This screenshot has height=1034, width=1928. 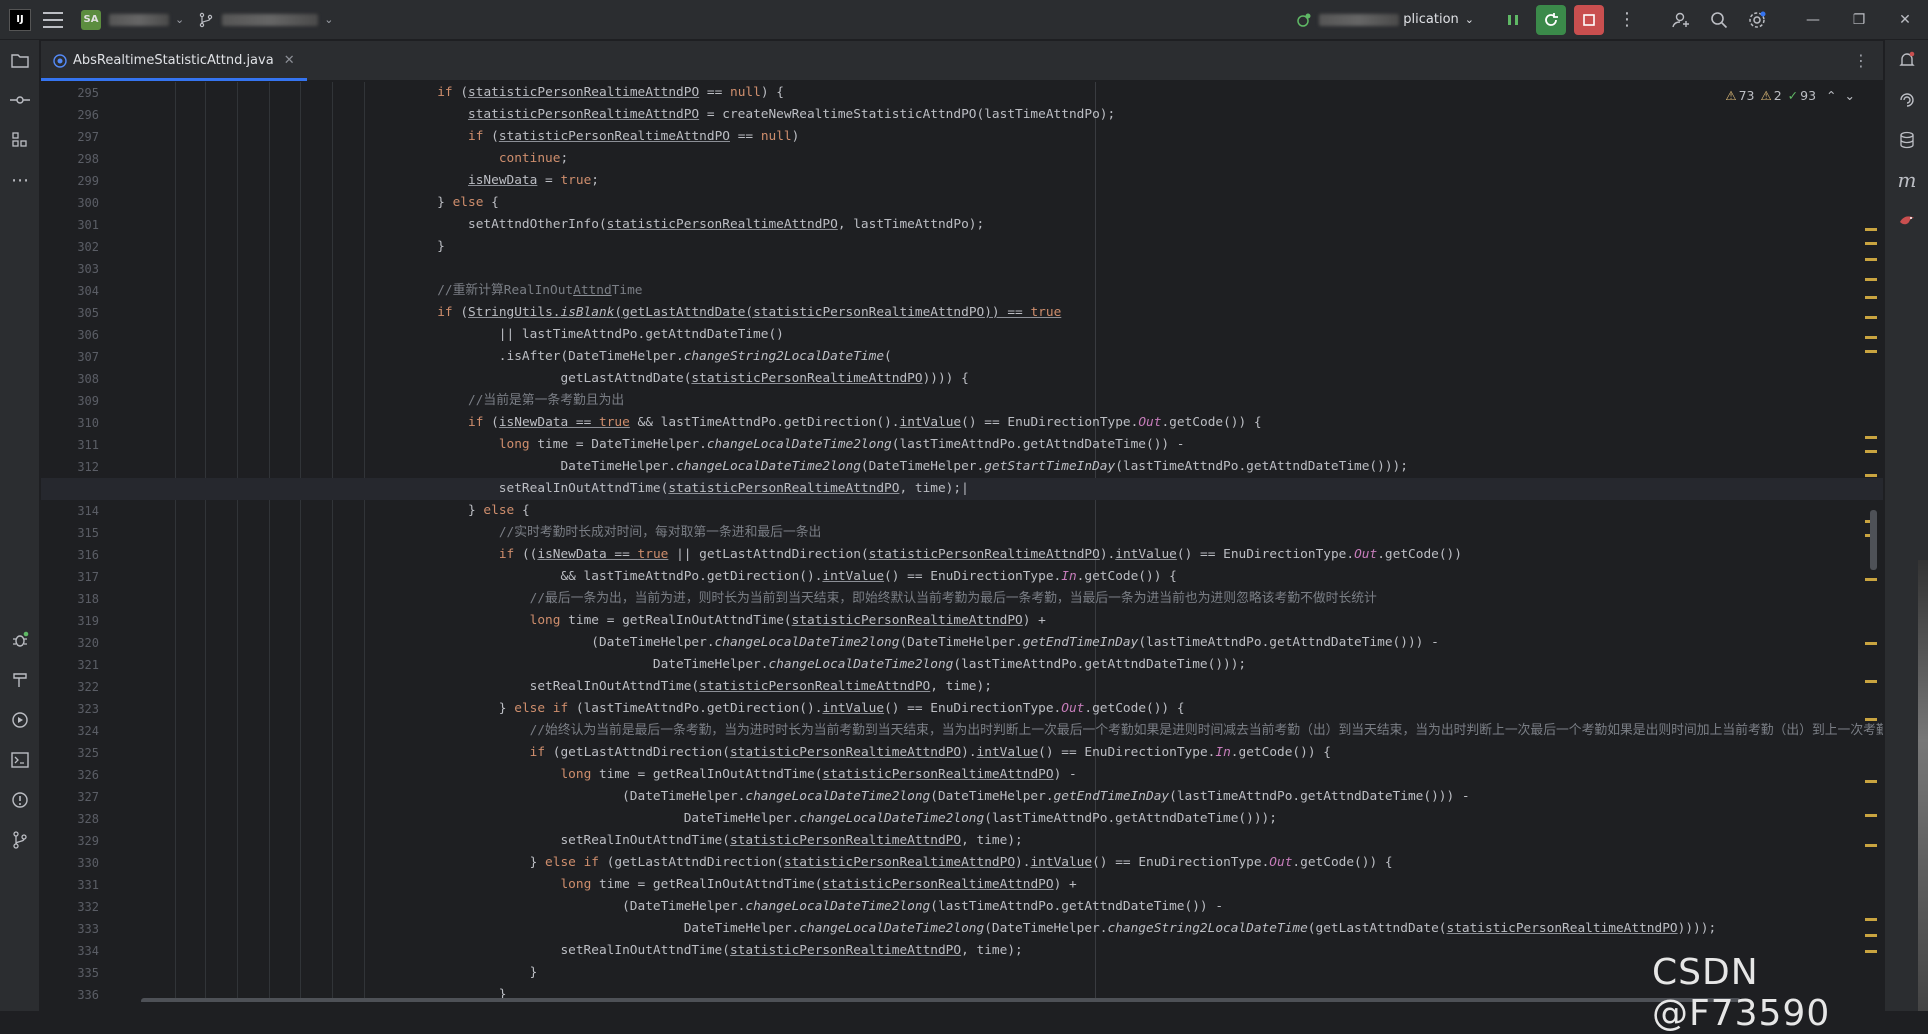 I want to click on line-number: 322, so click(x=71, y=687).